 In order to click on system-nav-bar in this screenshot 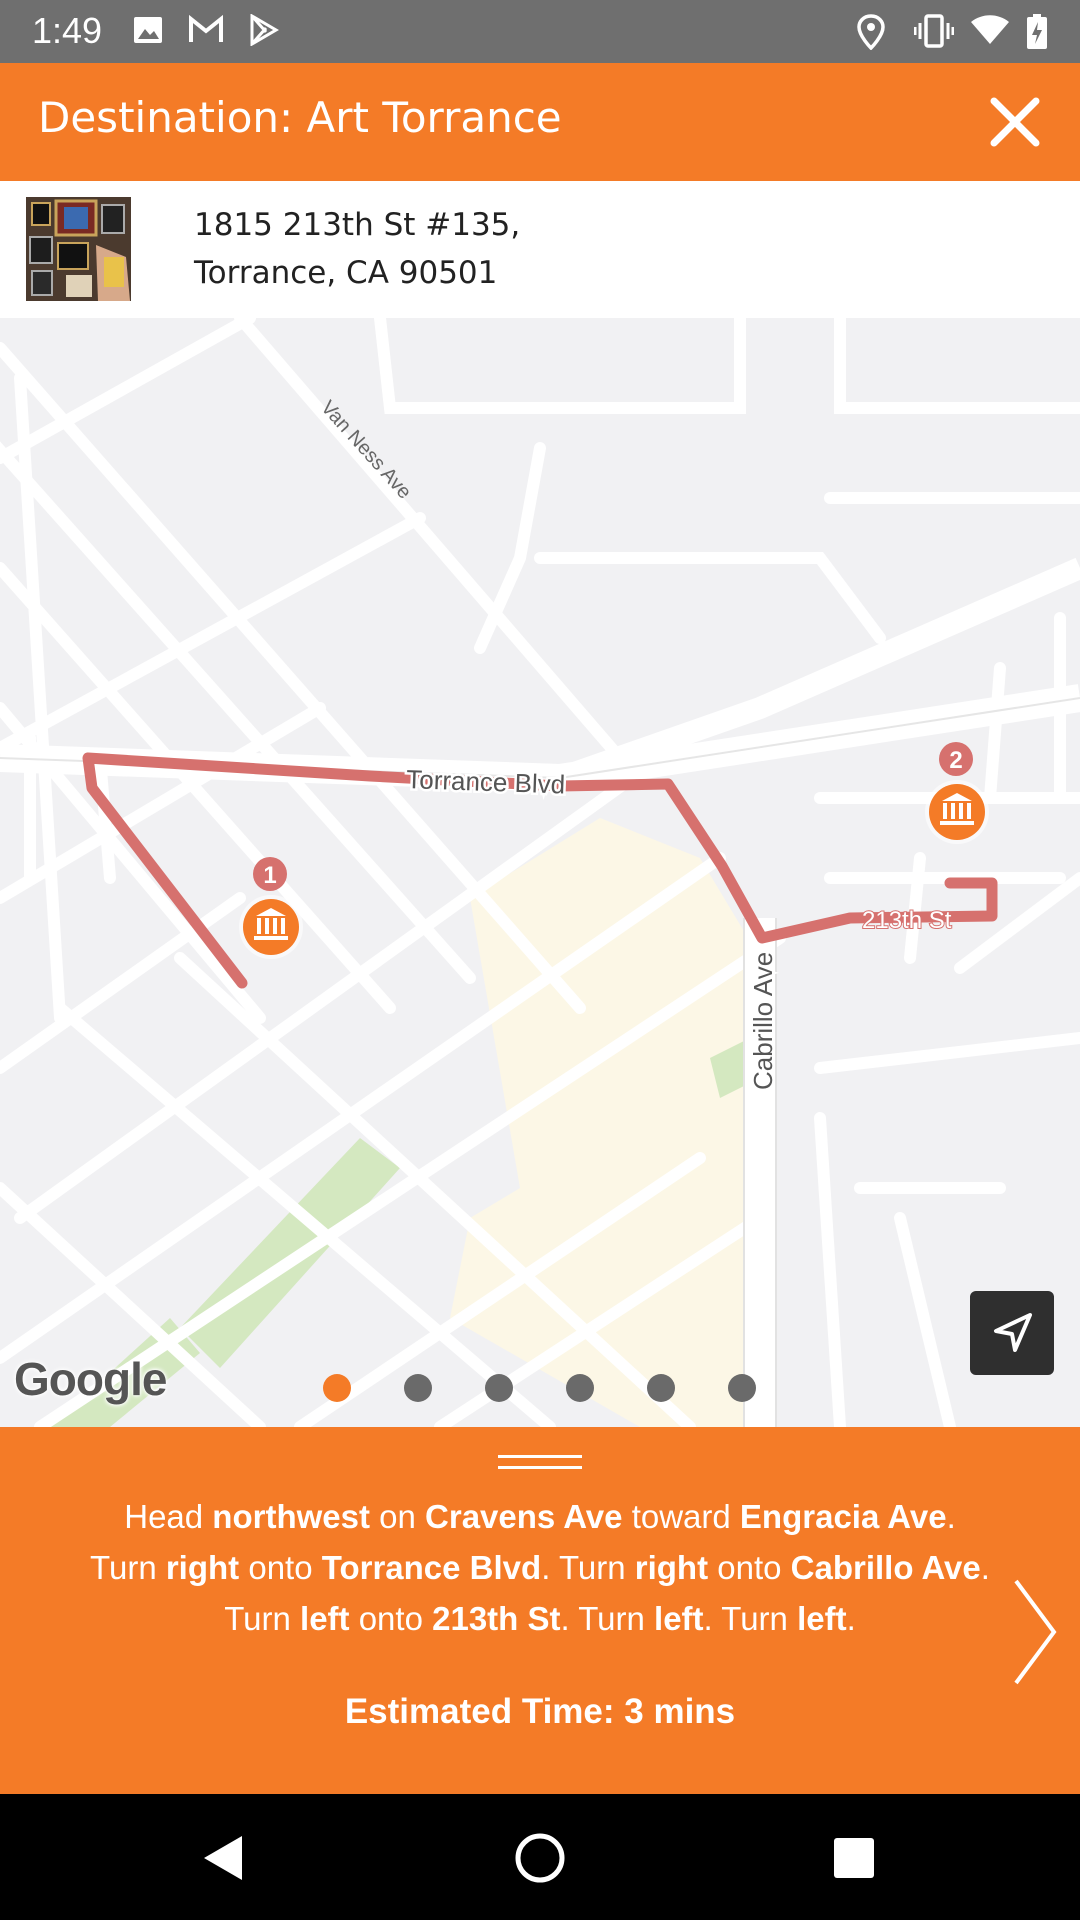, I will do `click(540, 1857)`.